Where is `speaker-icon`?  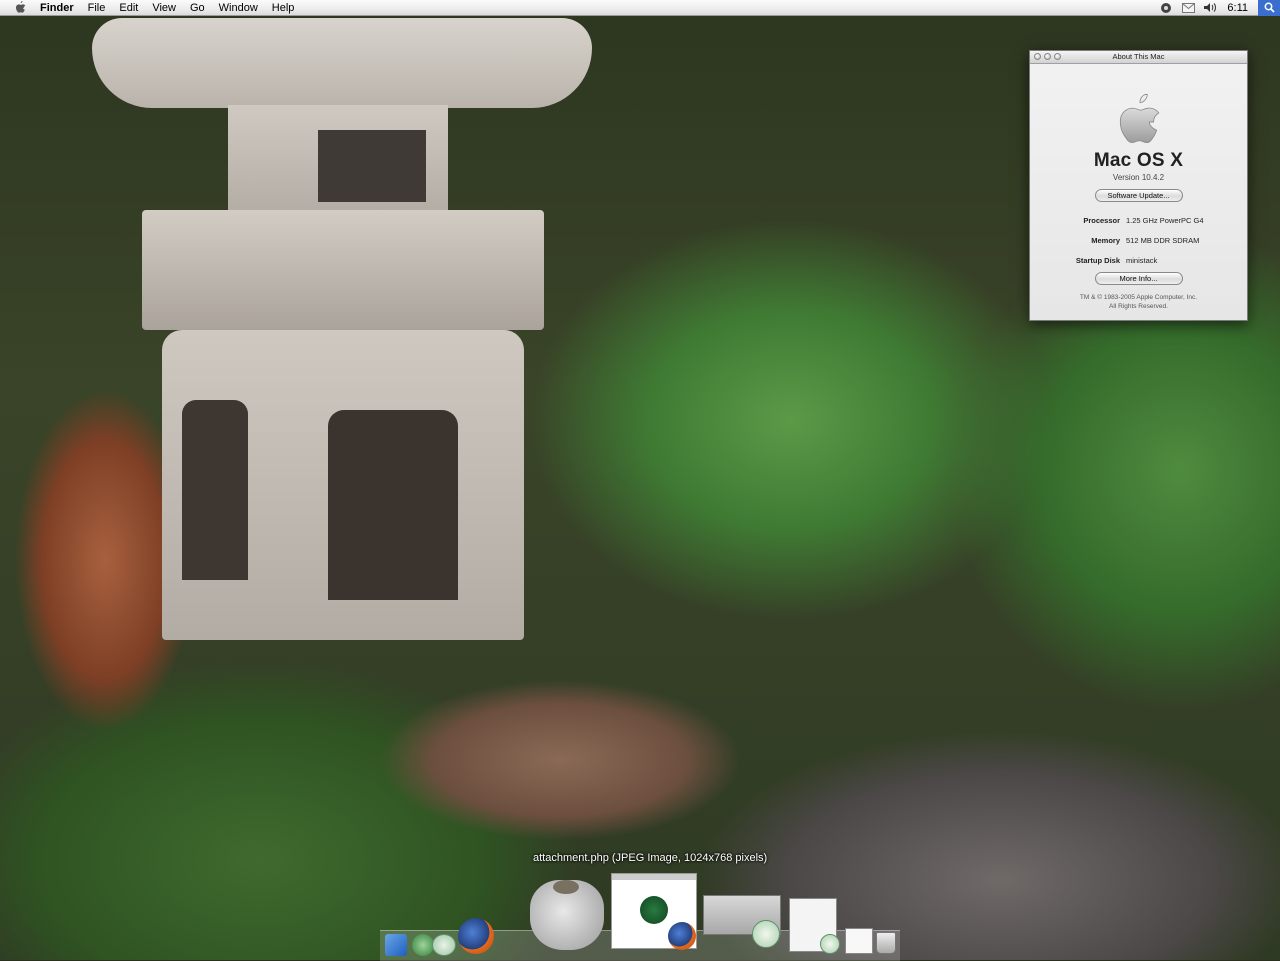 speaker-icon is located at coordinates (1210, 7).